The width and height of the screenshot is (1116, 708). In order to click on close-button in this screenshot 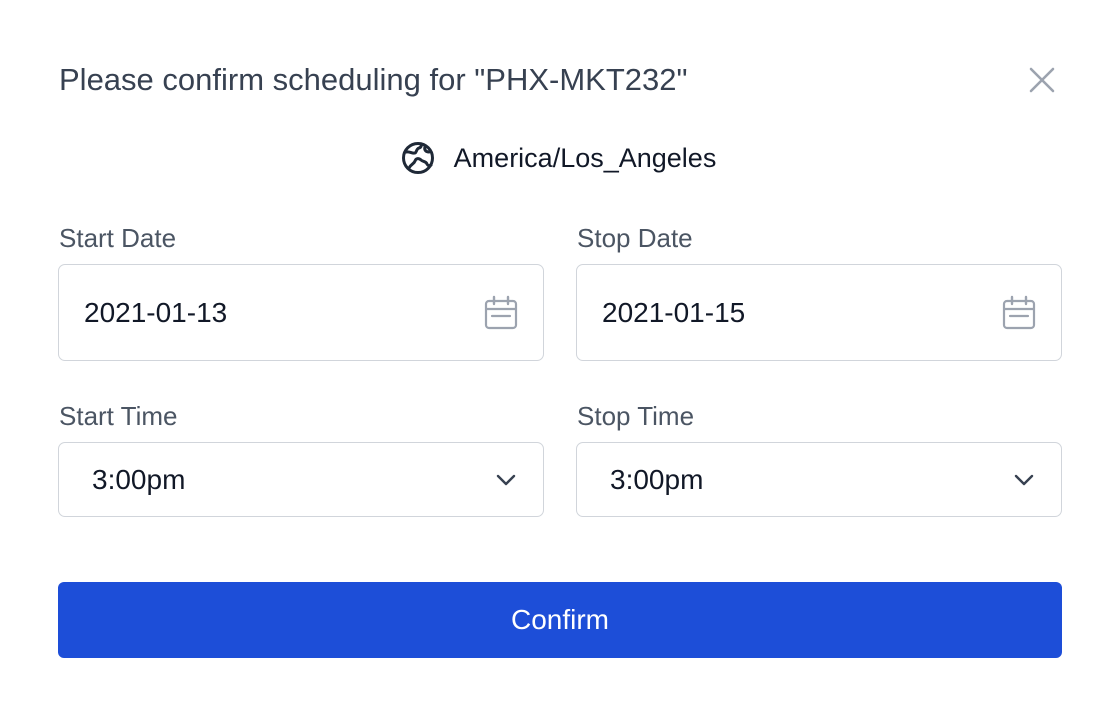, I will do `click(1042, 80)`.